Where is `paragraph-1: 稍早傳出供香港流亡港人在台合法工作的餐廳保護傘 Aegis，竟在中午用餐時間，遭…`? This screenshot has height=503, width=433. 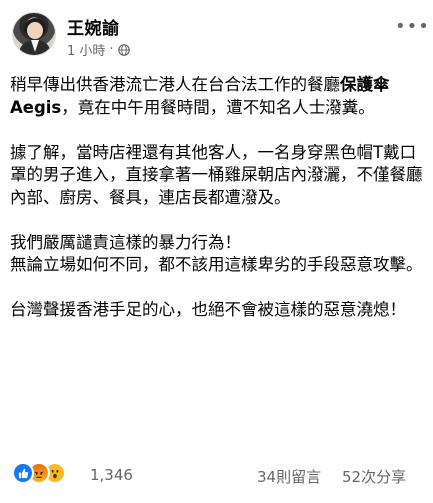
paragraph-1: 稍早傳出供香港流亡港人在台合法工作的餐廳保護傘 Aegis，竟在中午用餐時間，遭… is located at coordinates (217, 96).